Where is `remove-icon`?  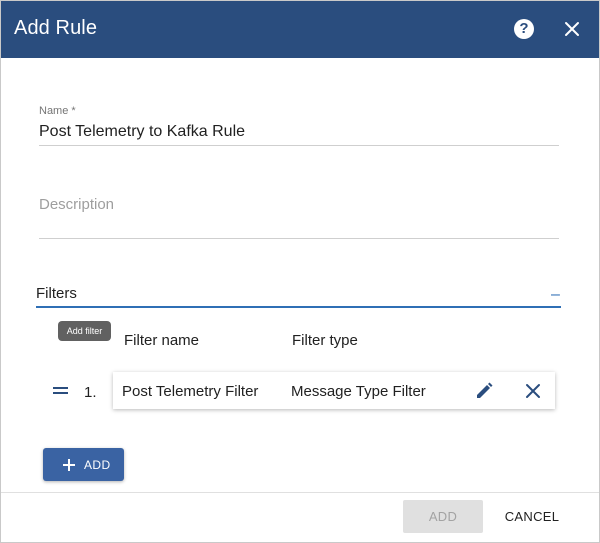 remove-icon is located at coordinates (533, 391).